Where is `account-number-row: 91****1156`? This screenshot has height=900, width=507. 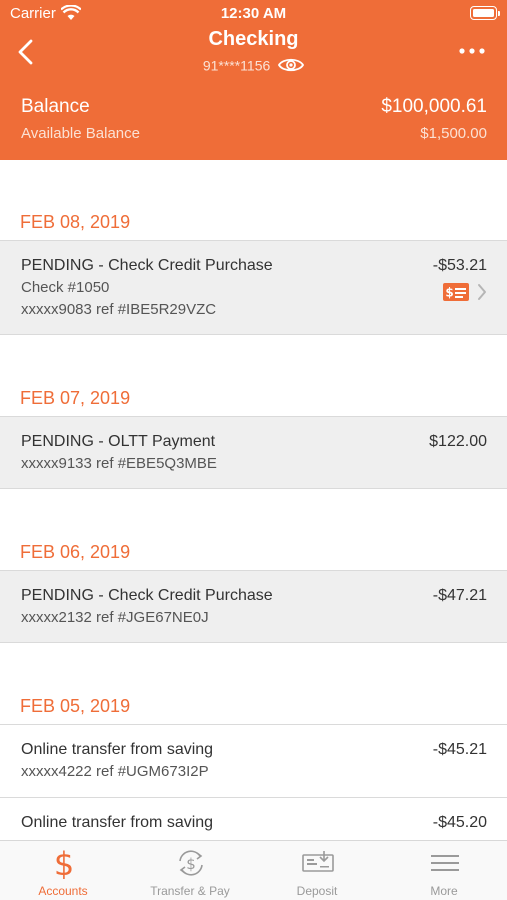 account-number-row: 91****1156 is located at coordinates (253, 65).